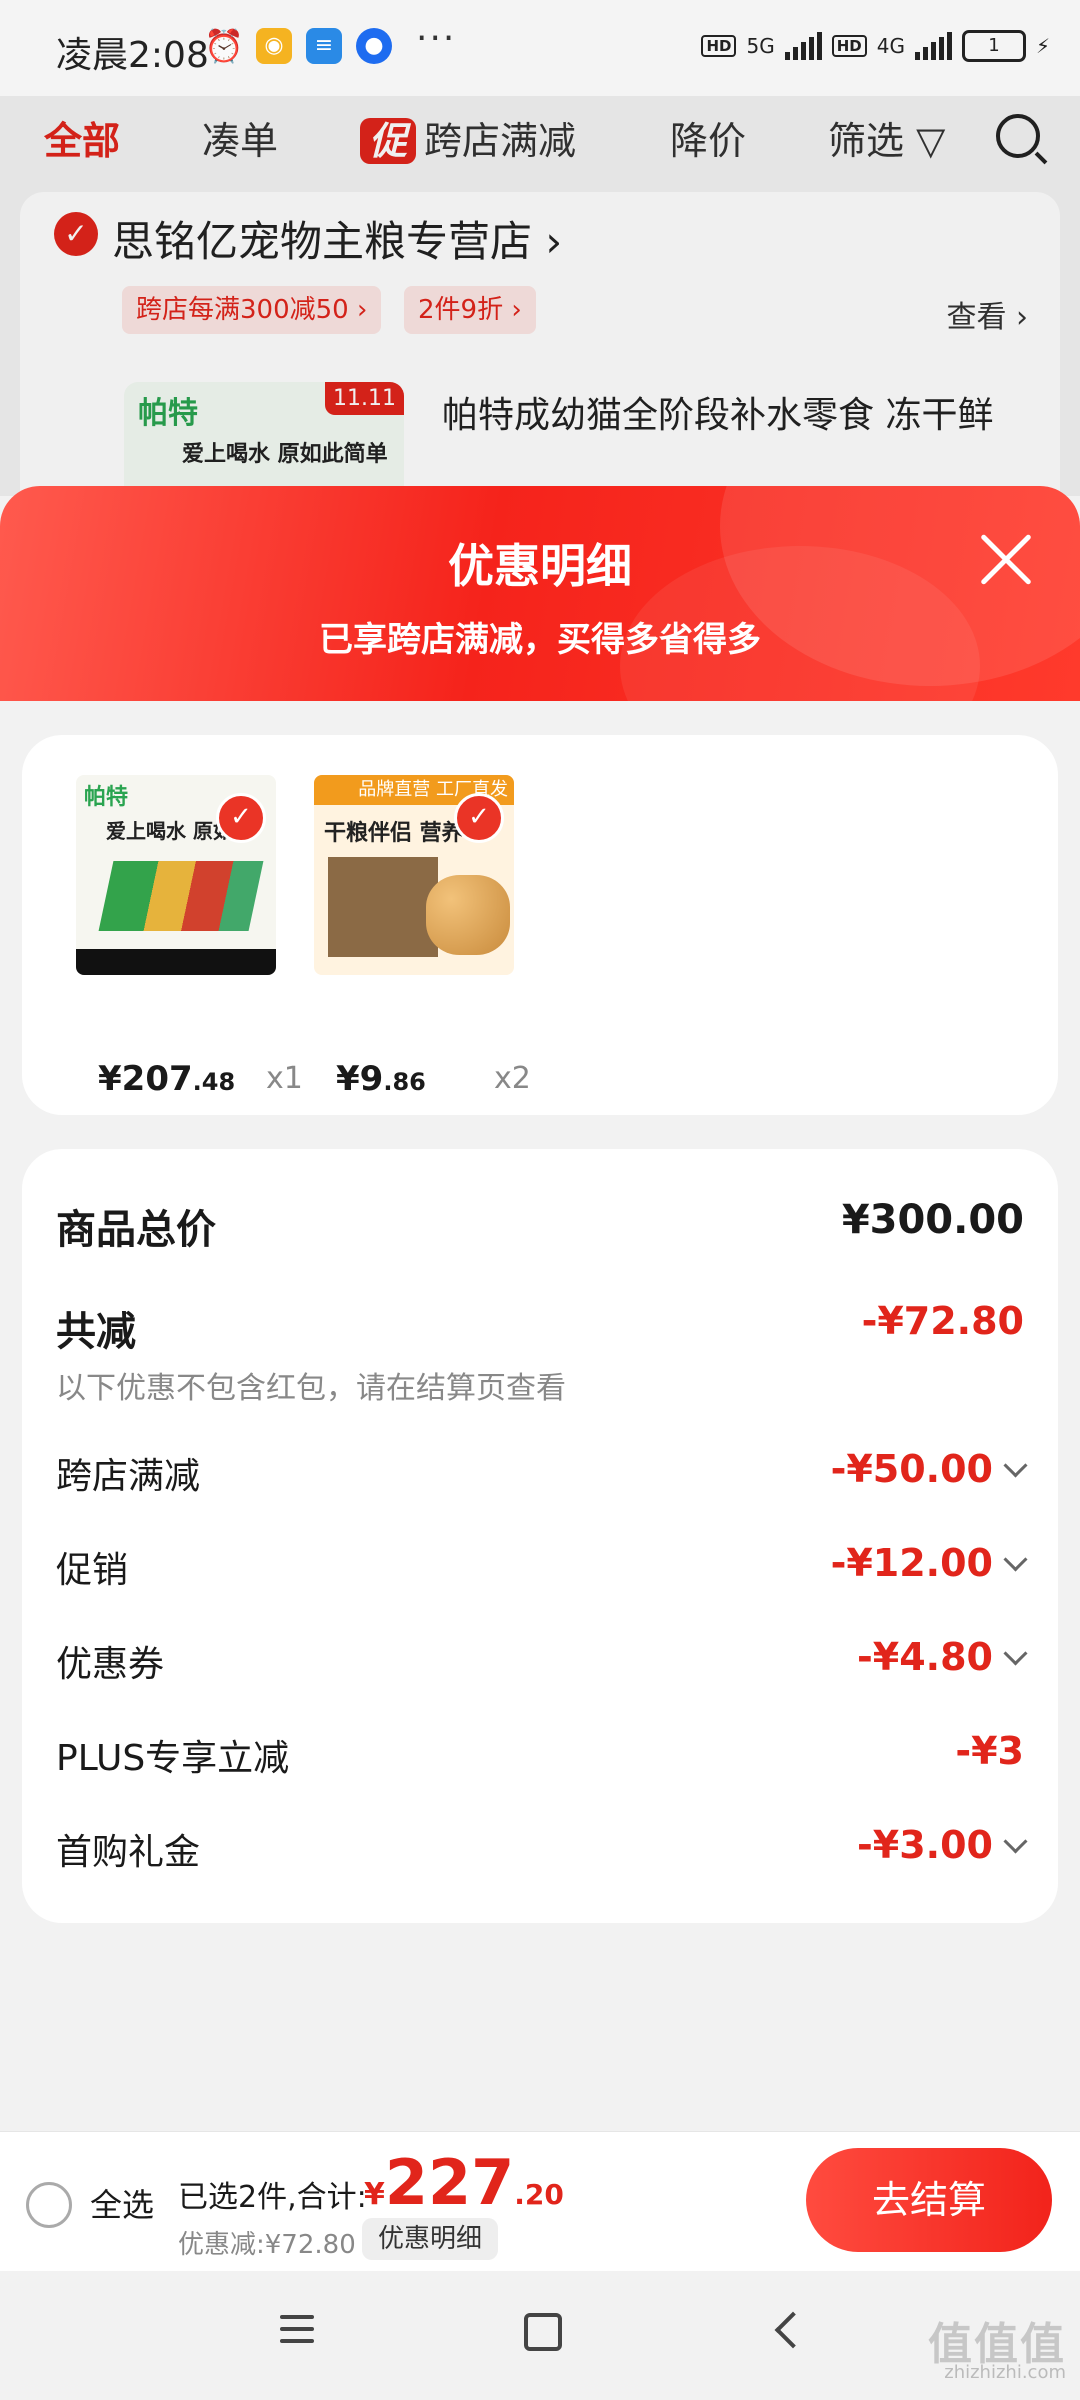 Image resolution: width=1080 pixels, height=2400 pixels. I want to click on system-nav-bar, so click(540, 2335).